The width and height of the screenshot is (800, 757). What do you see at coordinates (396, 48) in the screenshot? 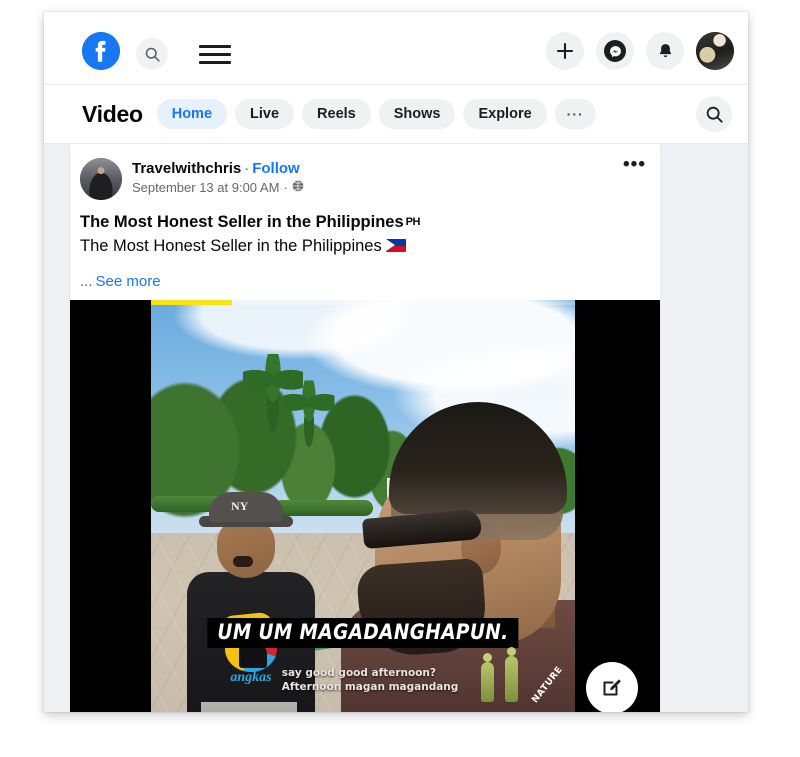
I see `top-navigation-bar` at bounding box center [396, 48].